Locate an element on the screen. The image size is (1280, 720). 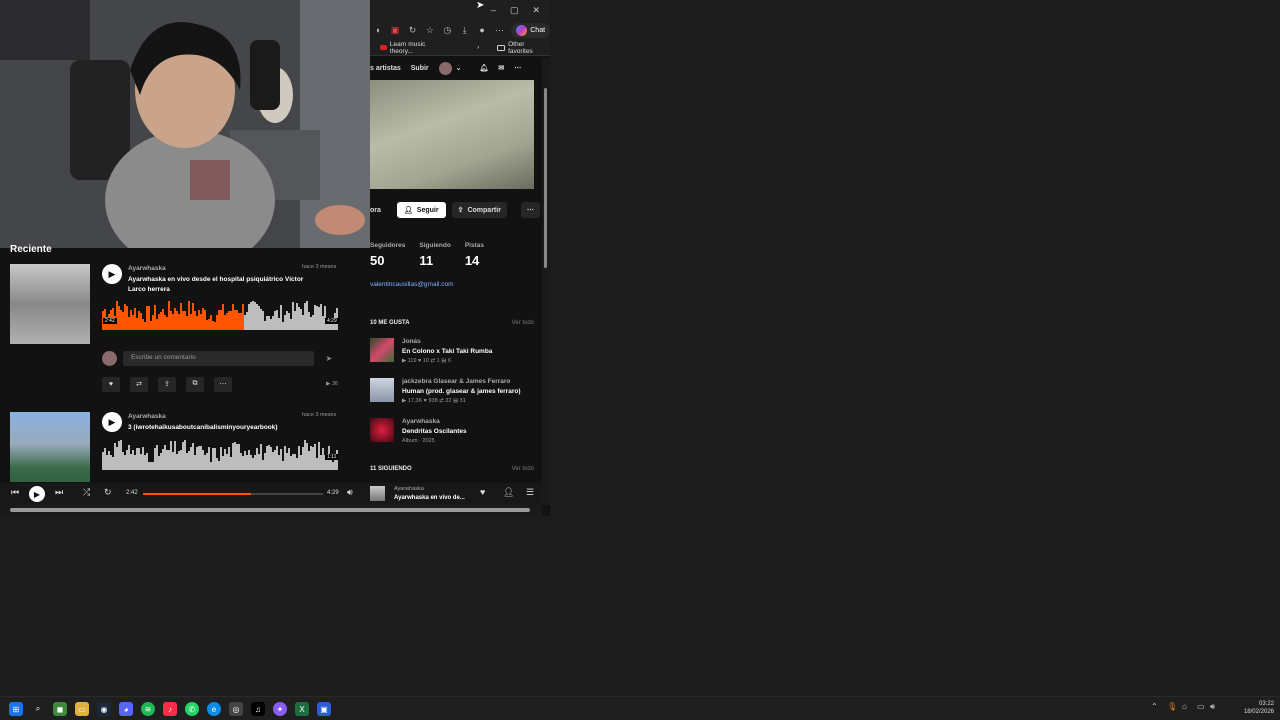
discord-icon: ◕ is located at coordinates (126, 709).